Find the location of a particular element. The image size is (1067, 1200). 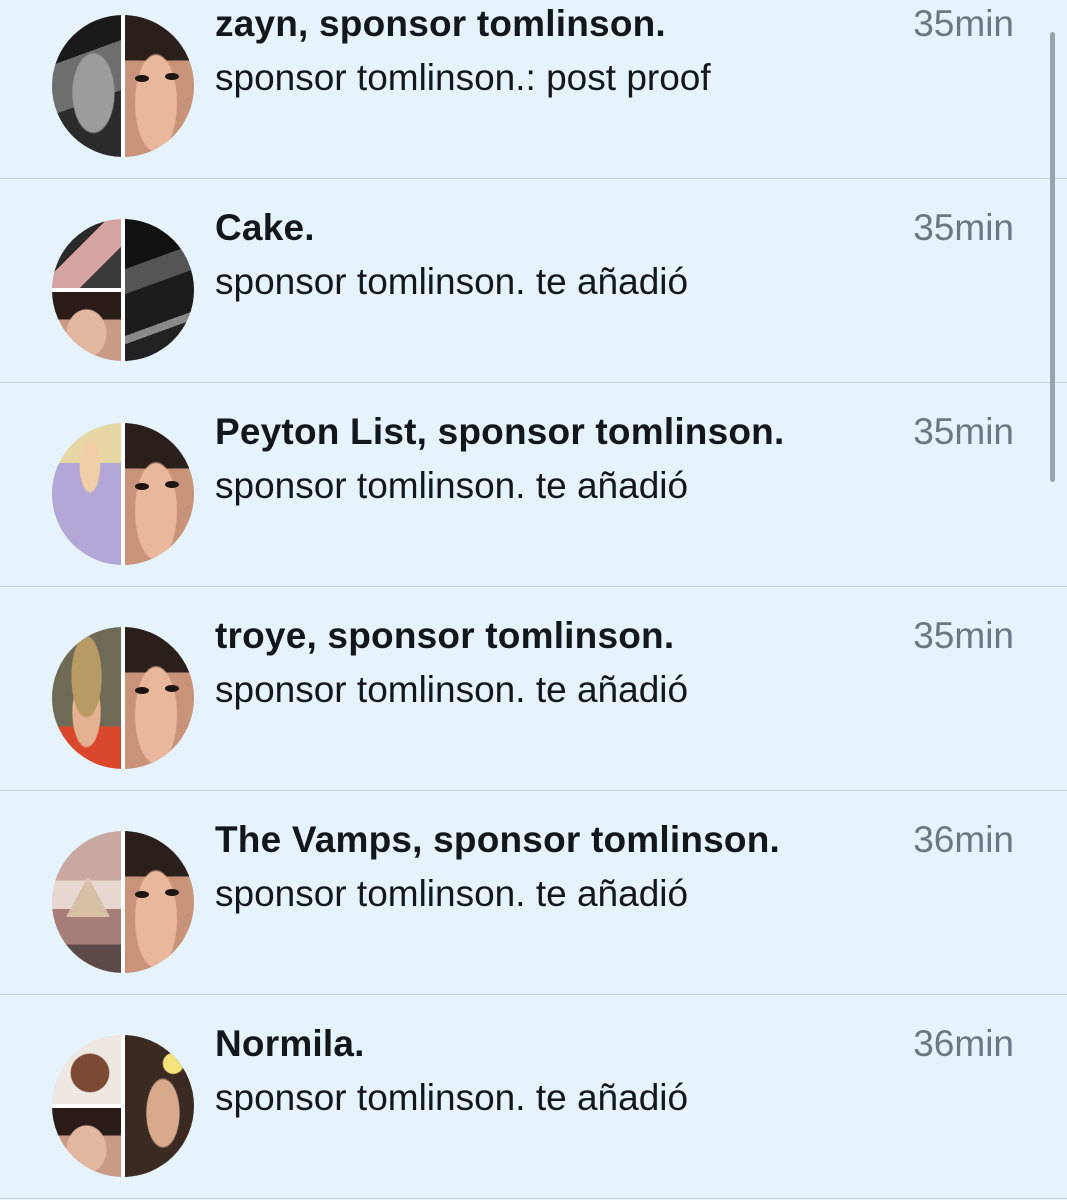

conversation-preview: sponsor tomlinson.: post proof is located at coordinates (463, 77).